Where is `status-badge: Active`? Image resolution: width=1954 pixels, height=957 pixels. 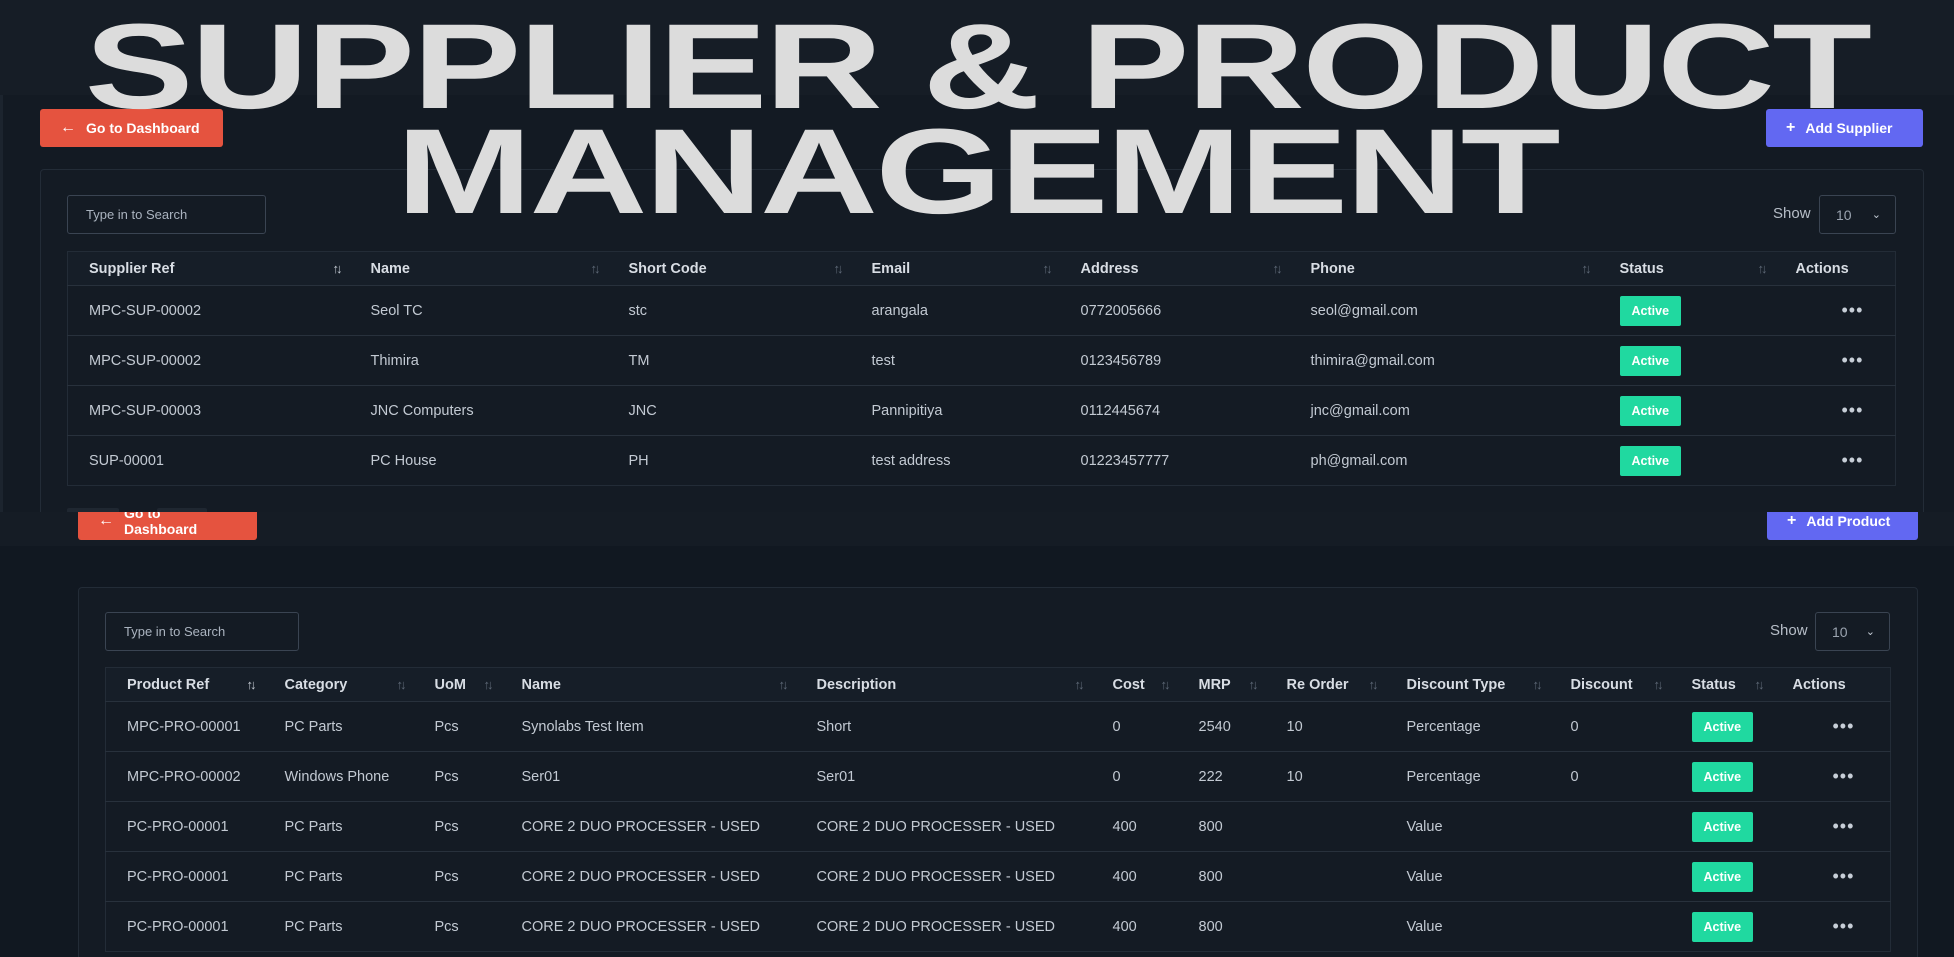
status-badge: Active is located at coordinates (1650, 460).